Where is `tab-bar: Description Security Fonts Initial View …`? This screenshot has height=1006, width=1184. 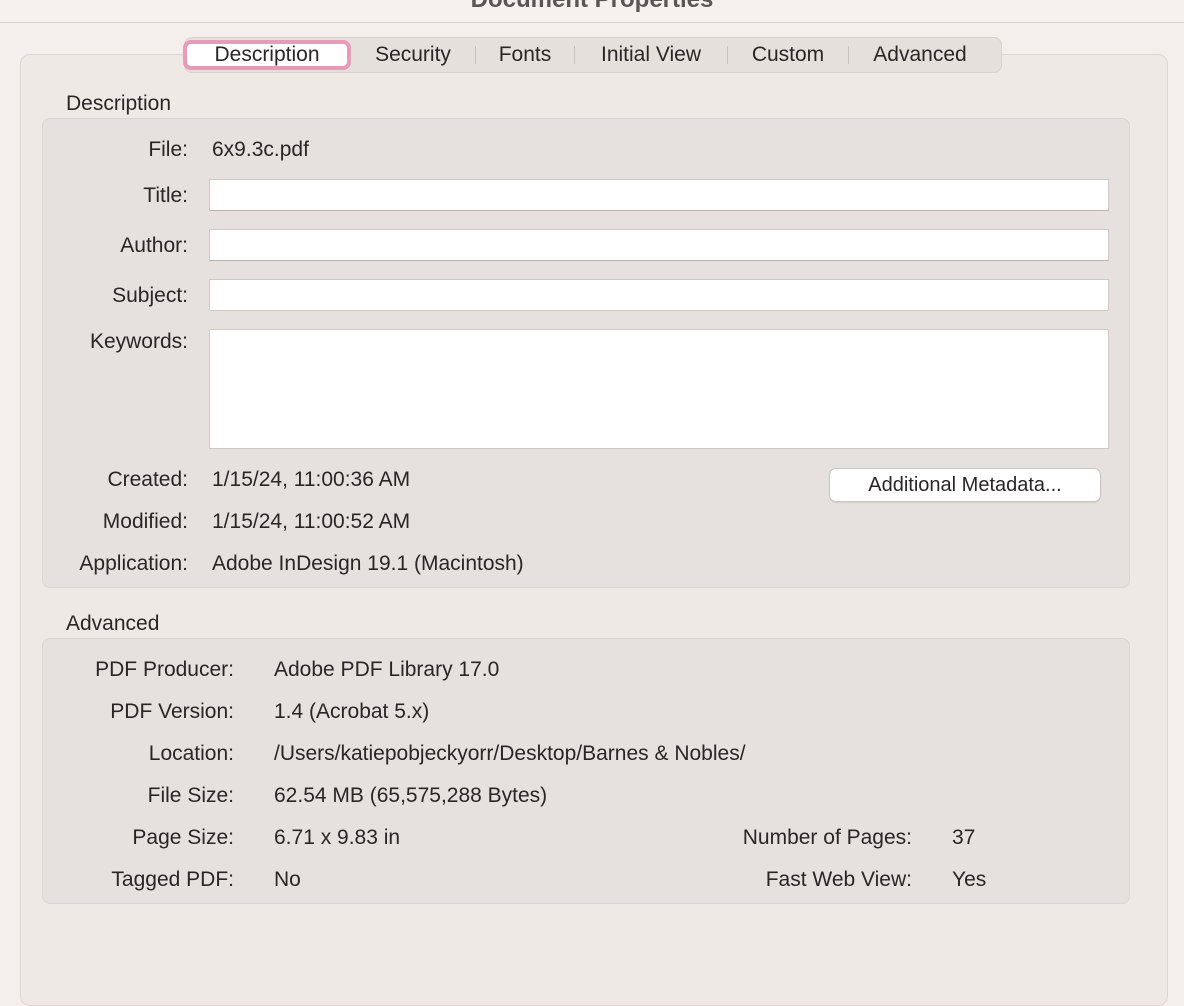
tab-bar: Description Security Fonts Initial View … is located at coordinates (592, 55).